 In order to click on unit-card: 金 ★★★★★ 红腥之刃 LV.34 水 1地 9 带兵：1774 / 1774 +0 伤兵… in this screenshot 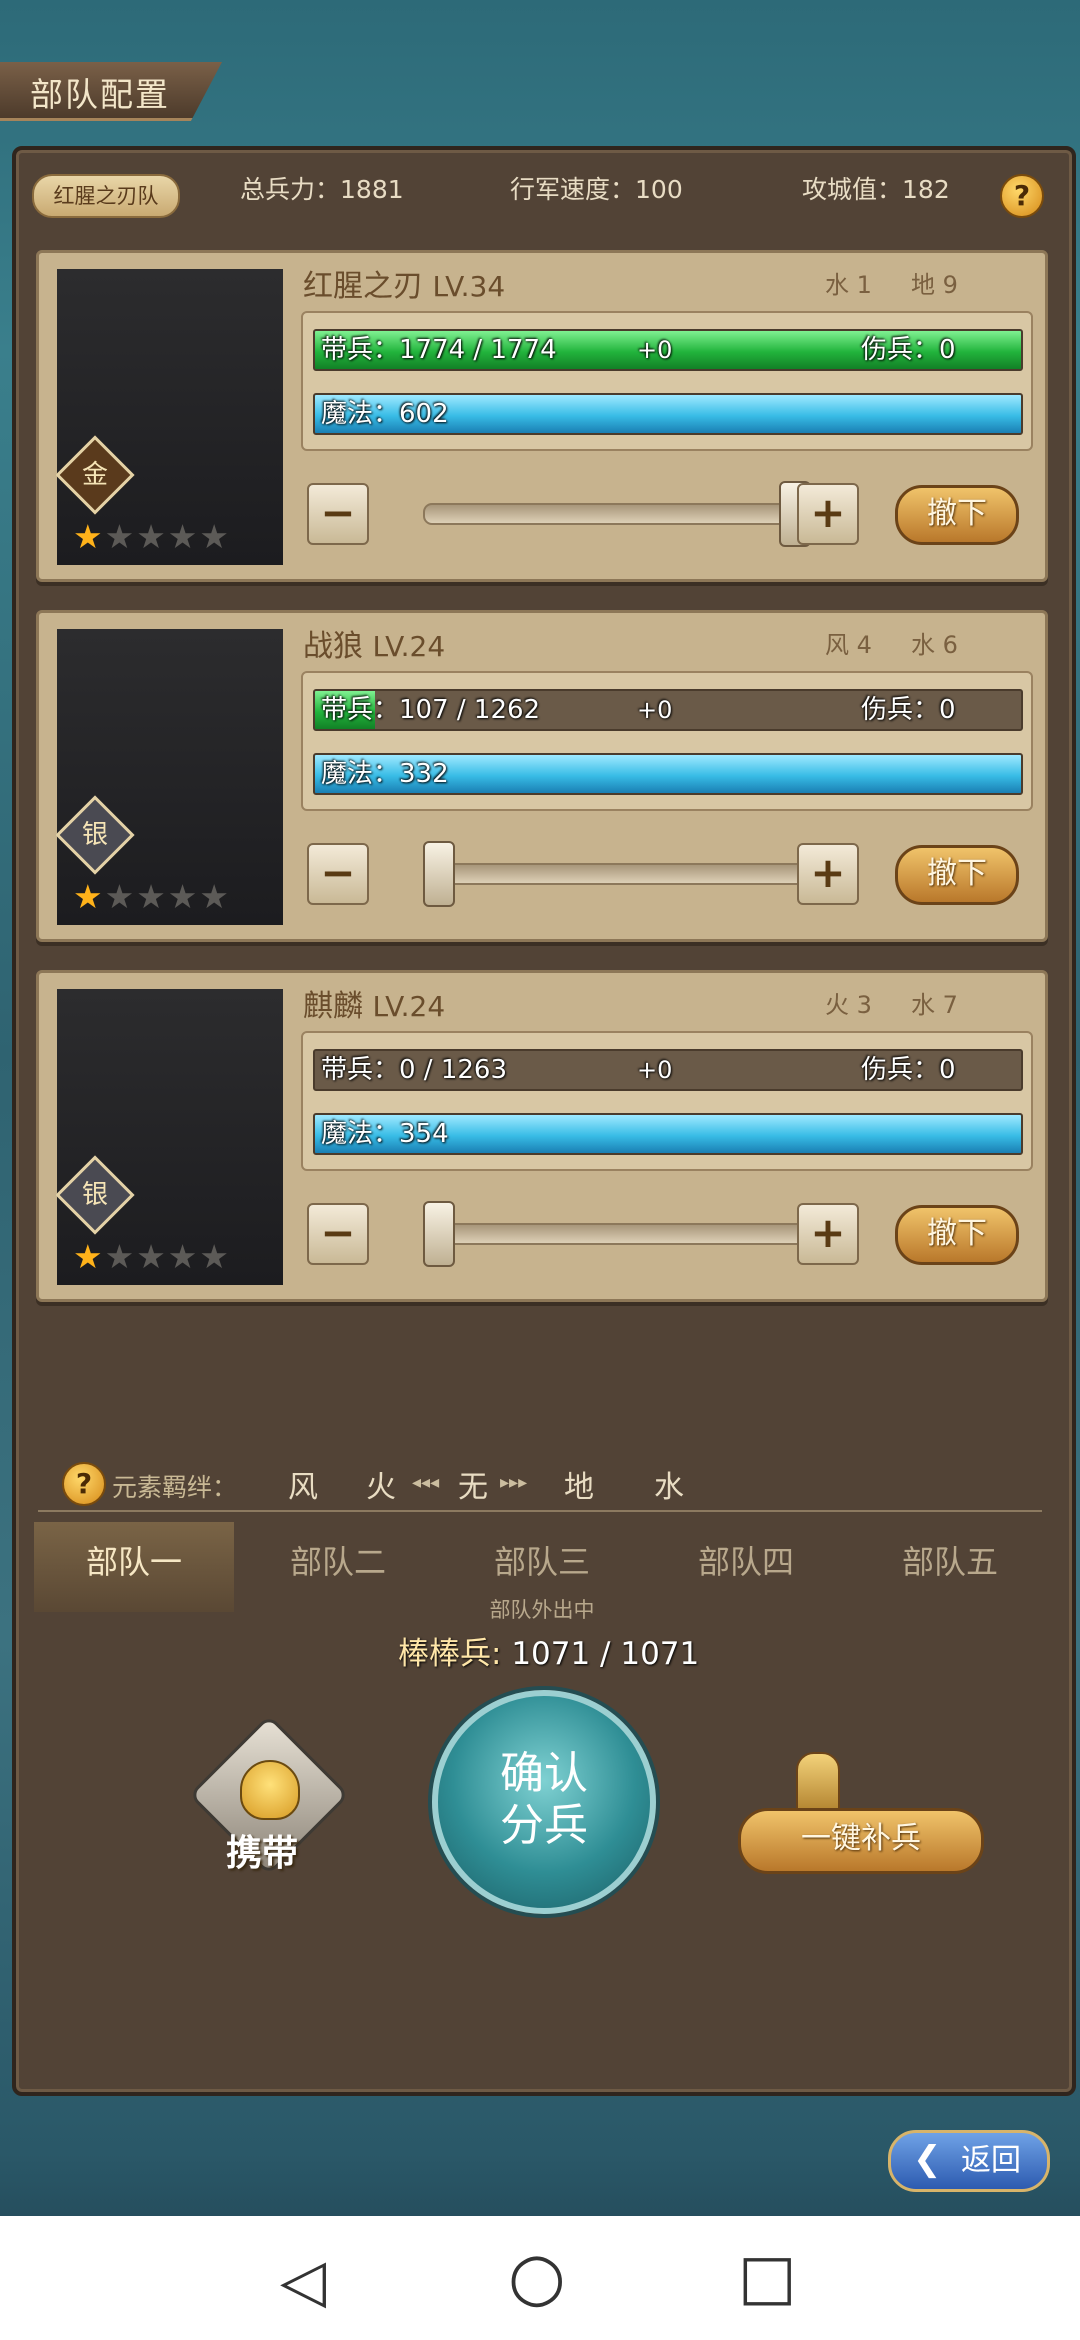, I will do `click(542, 416)`.